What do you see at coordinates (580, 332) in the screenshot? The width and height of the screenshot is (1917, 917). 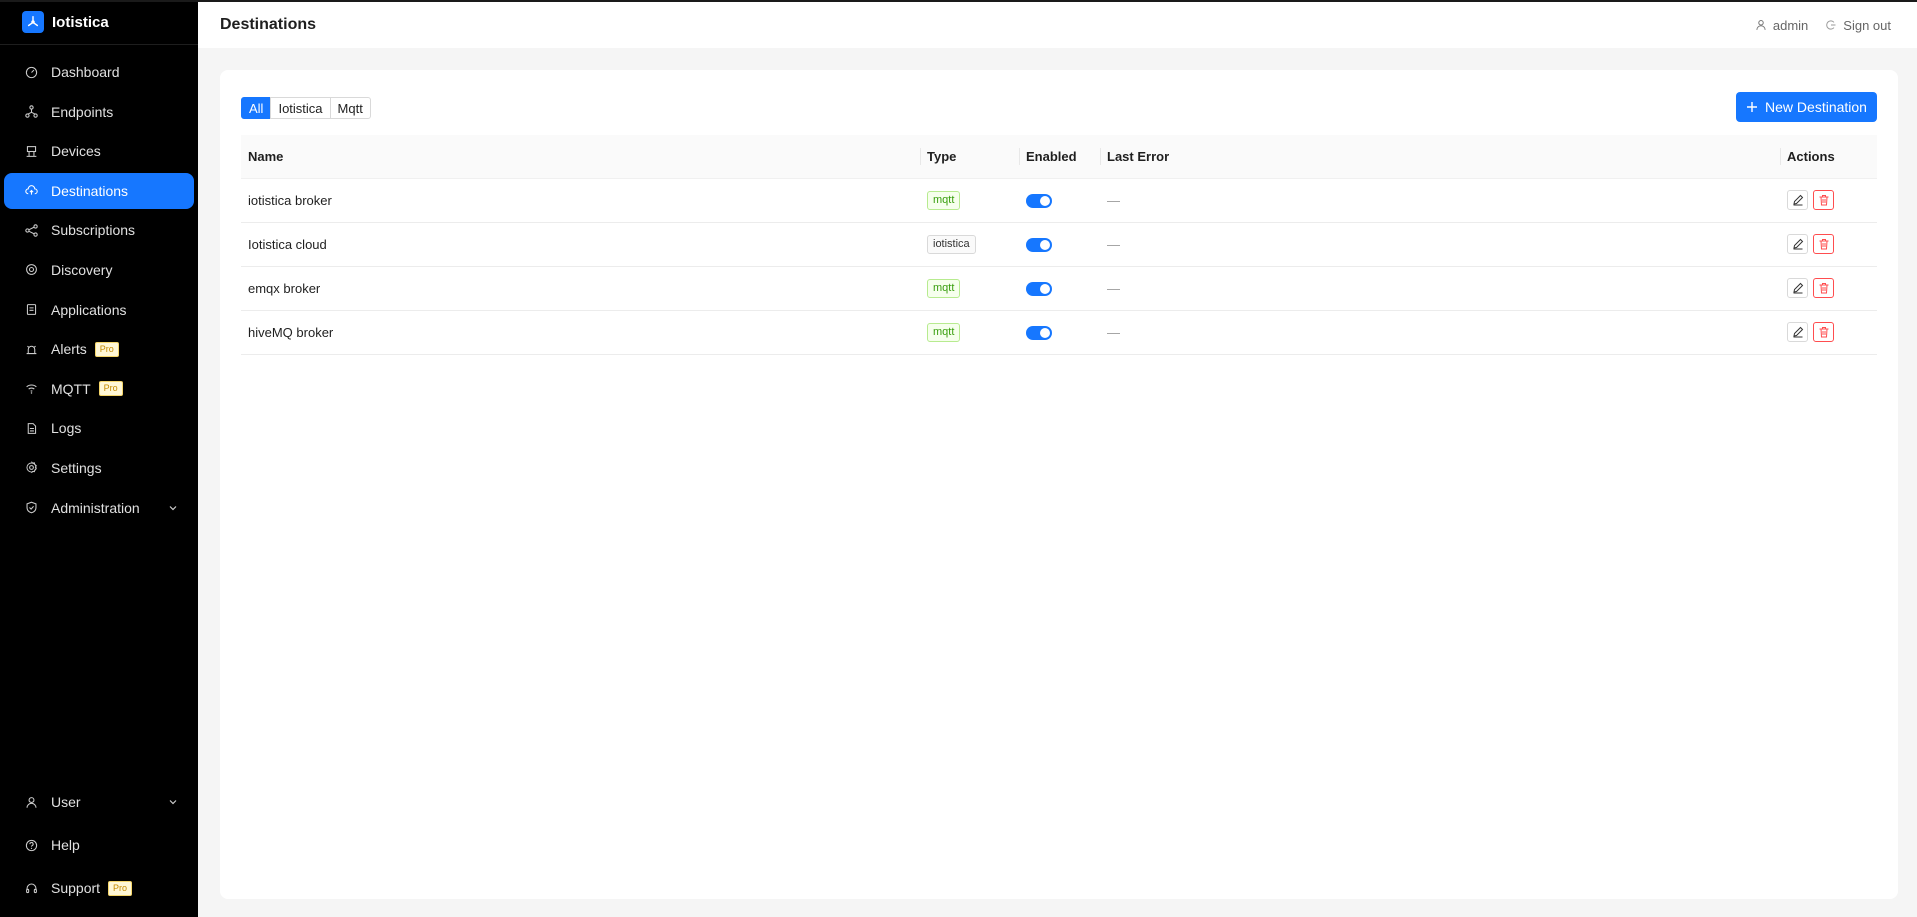 I see `destination-name: hiveMQ broker` at bounding box center [580, 332].